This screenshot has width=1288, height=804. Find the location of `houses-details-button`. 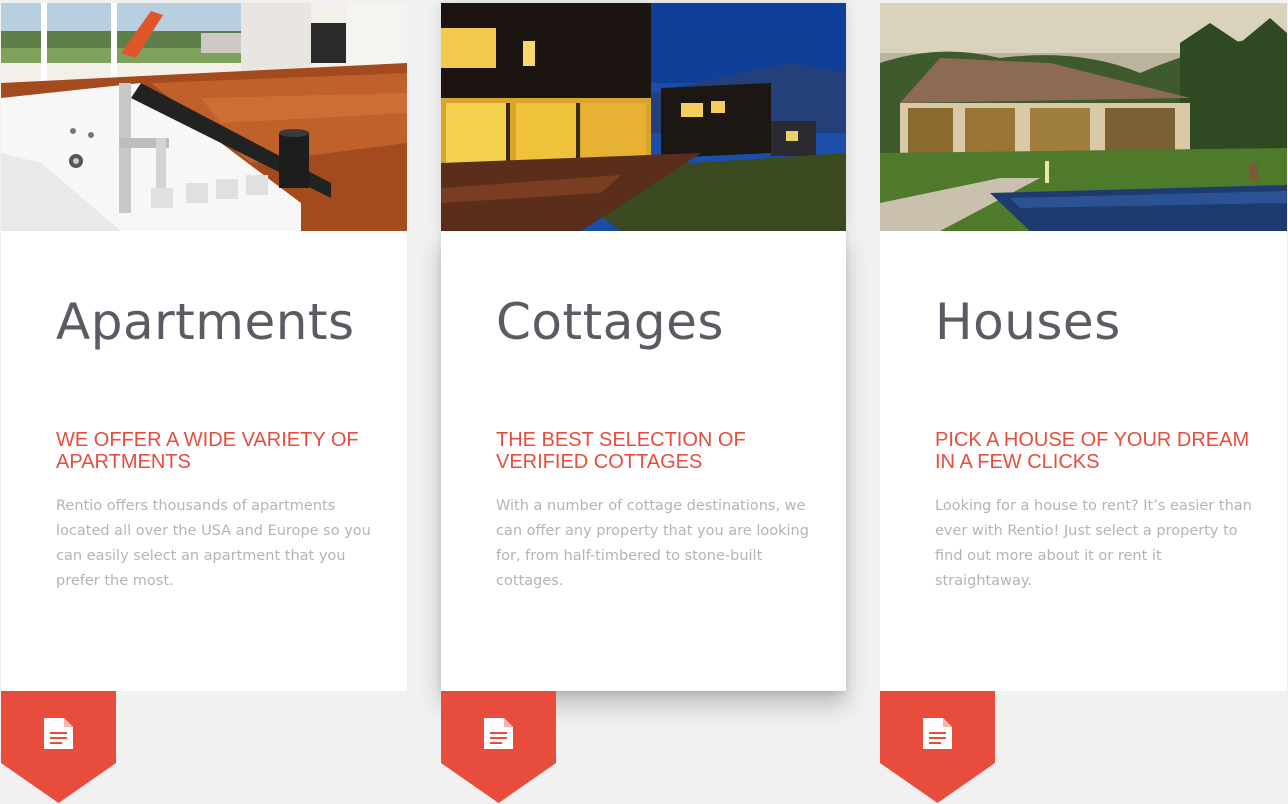

houses-details-button is located at coordinates (937, 747).